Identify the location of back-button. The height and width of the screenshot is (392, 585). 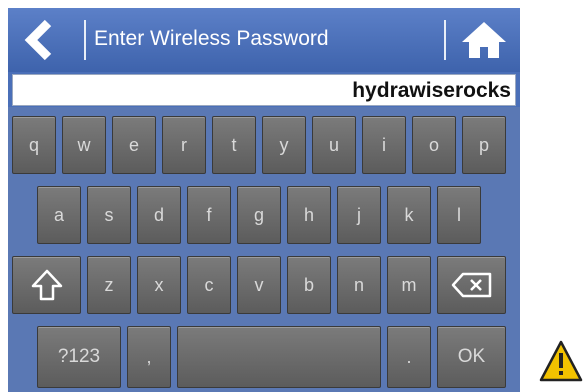
(45, 40).